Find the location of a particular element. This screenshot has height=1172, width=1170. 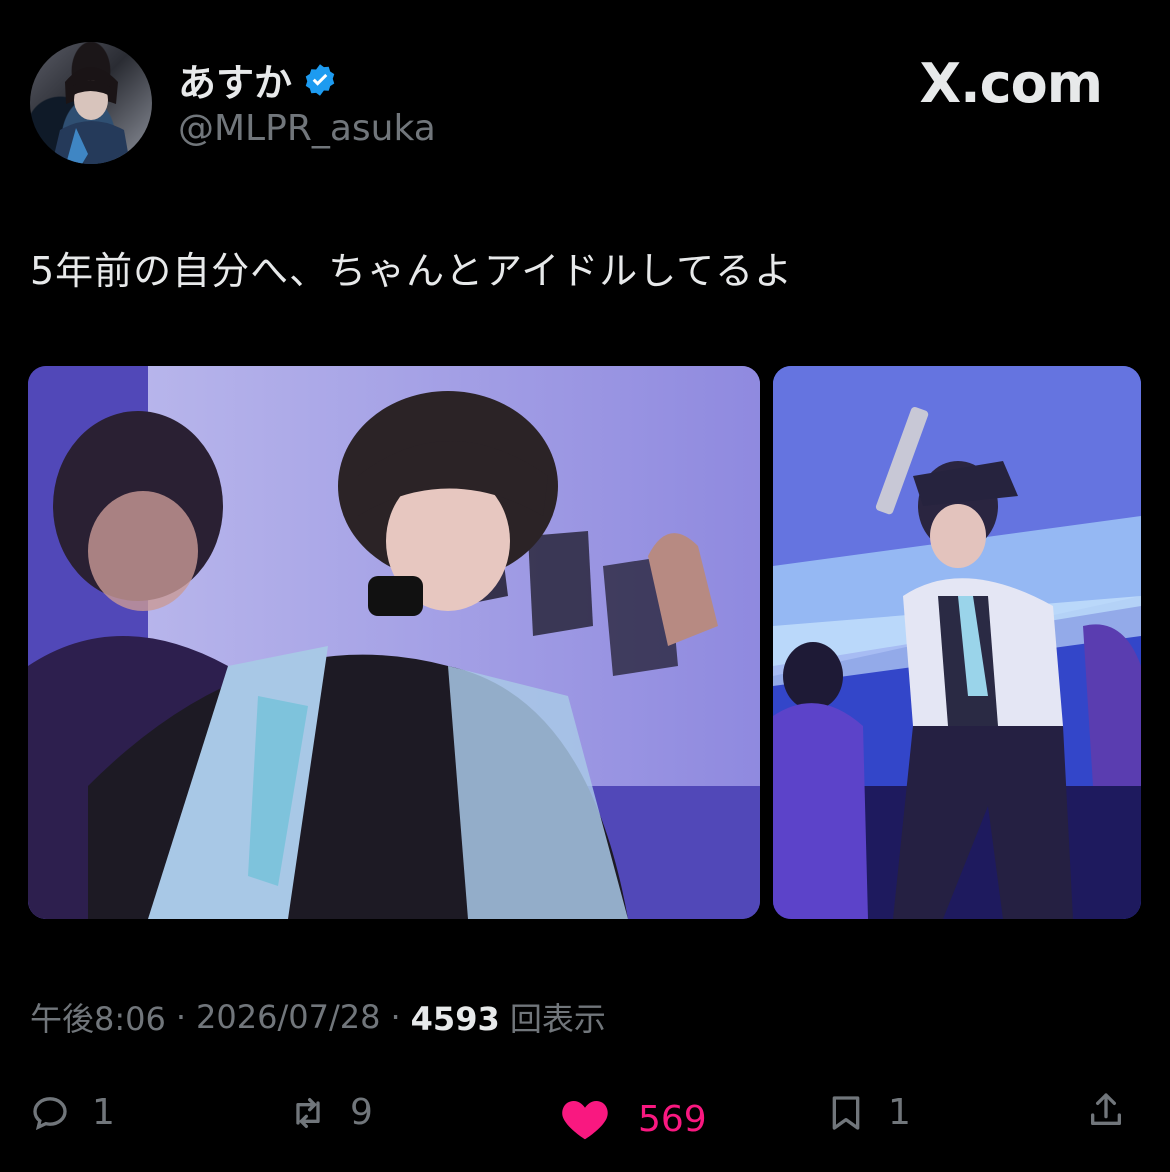

reply-icon is located at coordinates (50, 1113).